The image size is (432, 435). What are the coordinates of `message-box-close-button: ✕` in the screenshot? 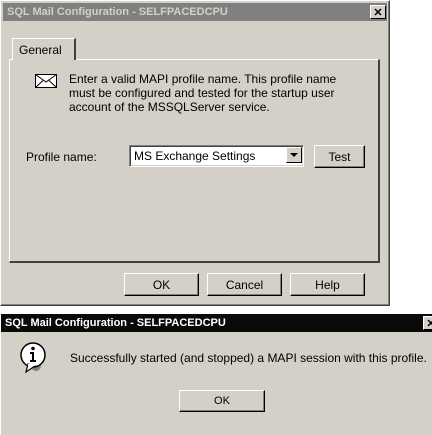 It's located at (427, 323).